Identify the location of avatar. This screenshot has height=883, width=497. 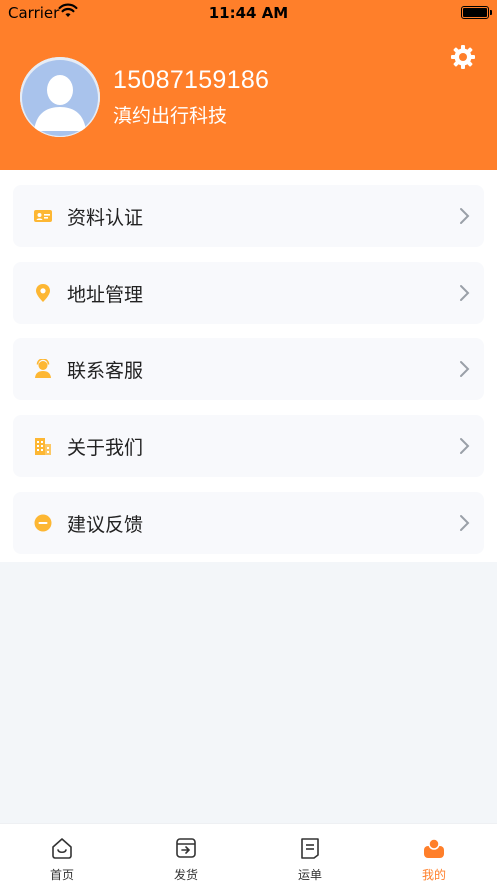
(60, 97).